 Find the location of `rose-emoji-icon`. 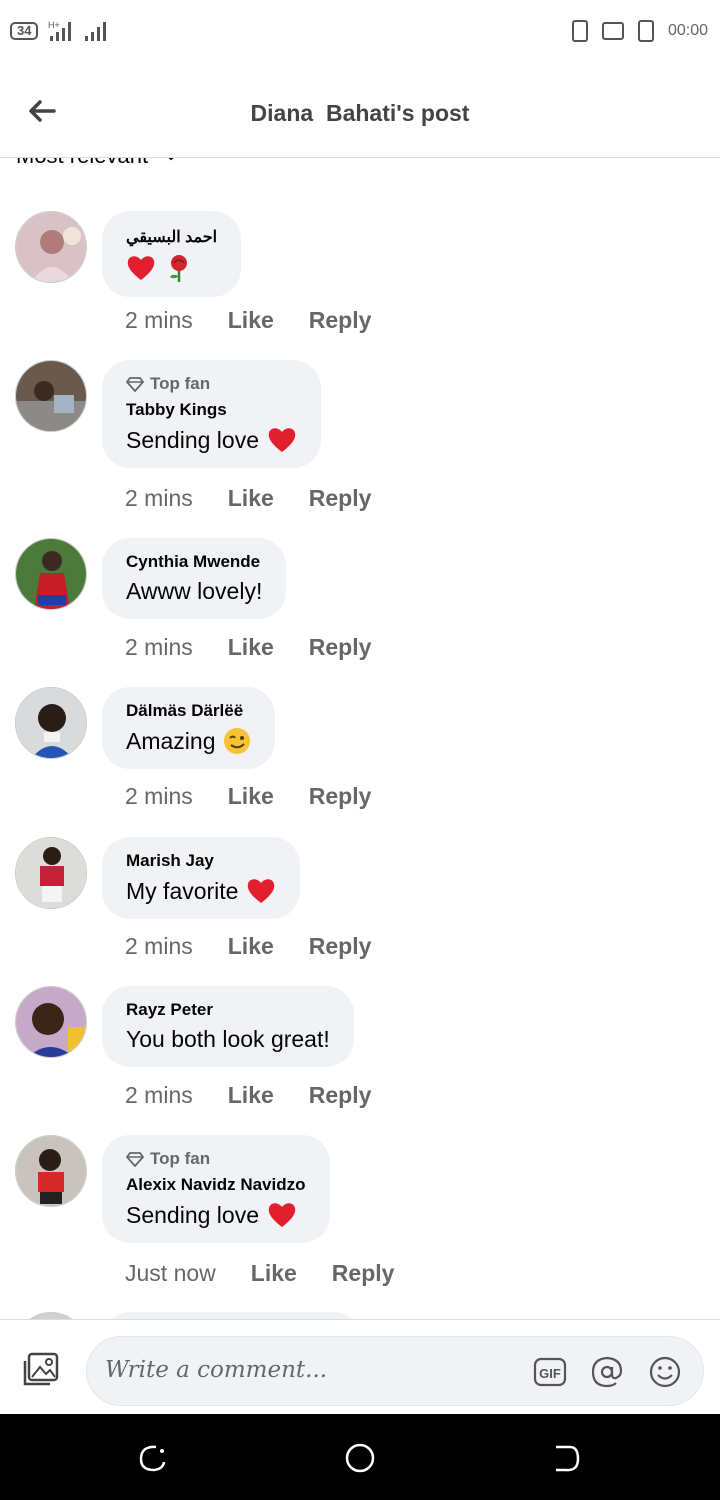

rose-emoji-icon is located at coordinates (178, 268).